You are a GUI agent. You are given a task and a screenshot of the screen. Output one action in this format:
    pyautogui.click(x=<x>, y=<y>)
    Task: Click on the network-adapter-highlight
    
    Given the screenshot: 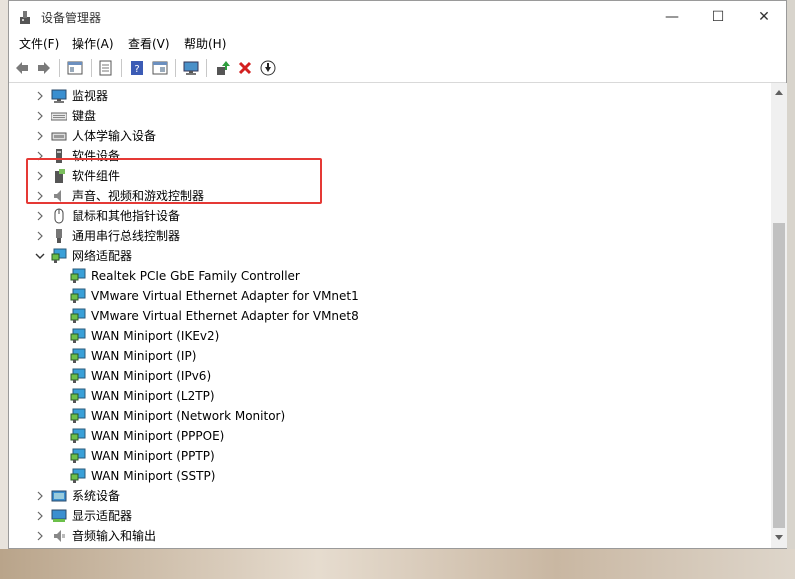 What is the action you would take?
    pyautogui.click(x=174, y=181)
    